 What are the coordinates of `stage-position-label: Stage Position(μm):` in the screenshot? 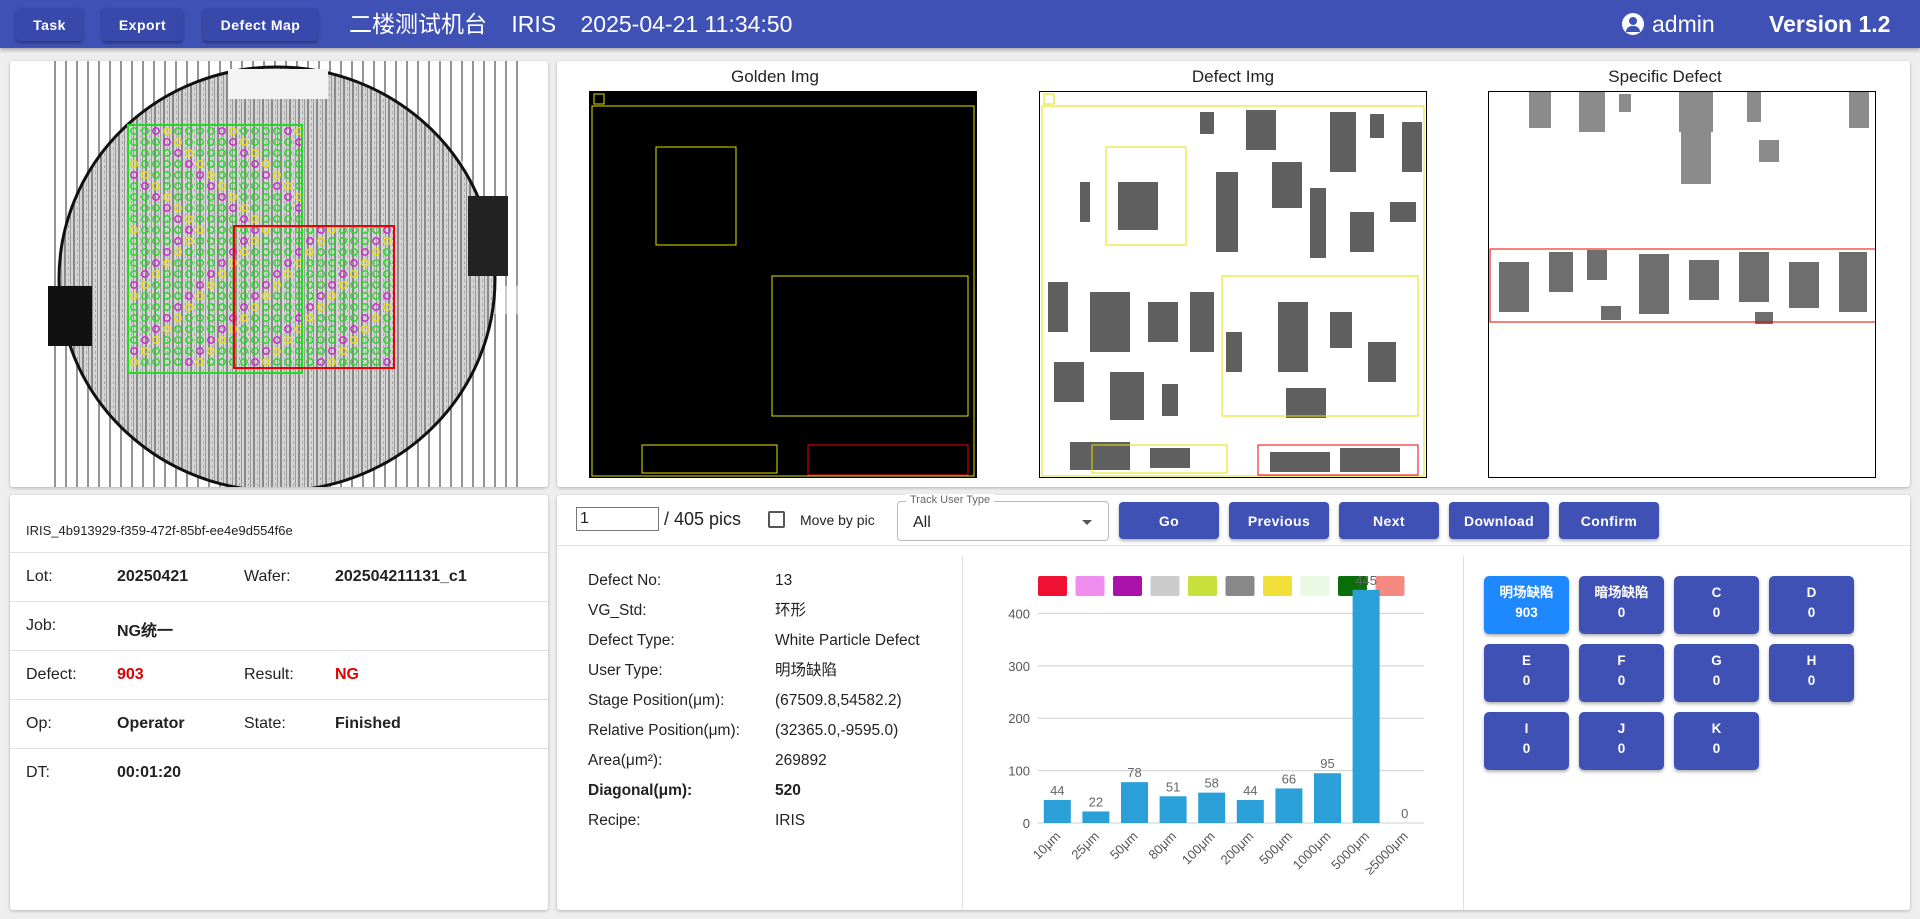 It's located at (656, 700).